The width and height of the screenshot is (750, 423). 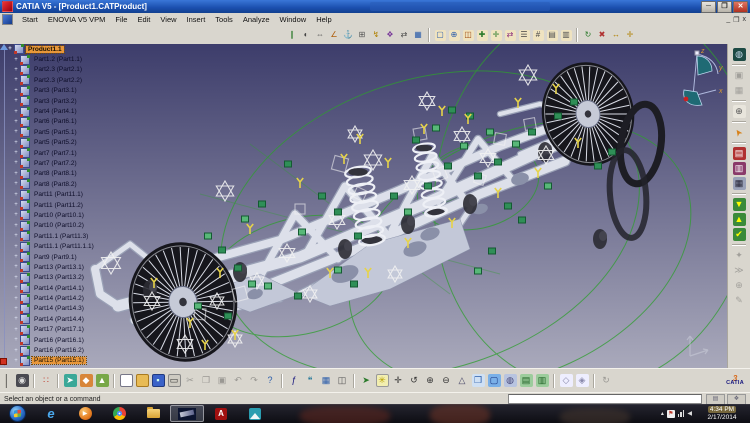 What do you see at coordinates (65, 215) in the screenshot?
I see `tree-node-part10-part10.1-: + Part10 (Part10.1)` at bounding box center [65, 215].